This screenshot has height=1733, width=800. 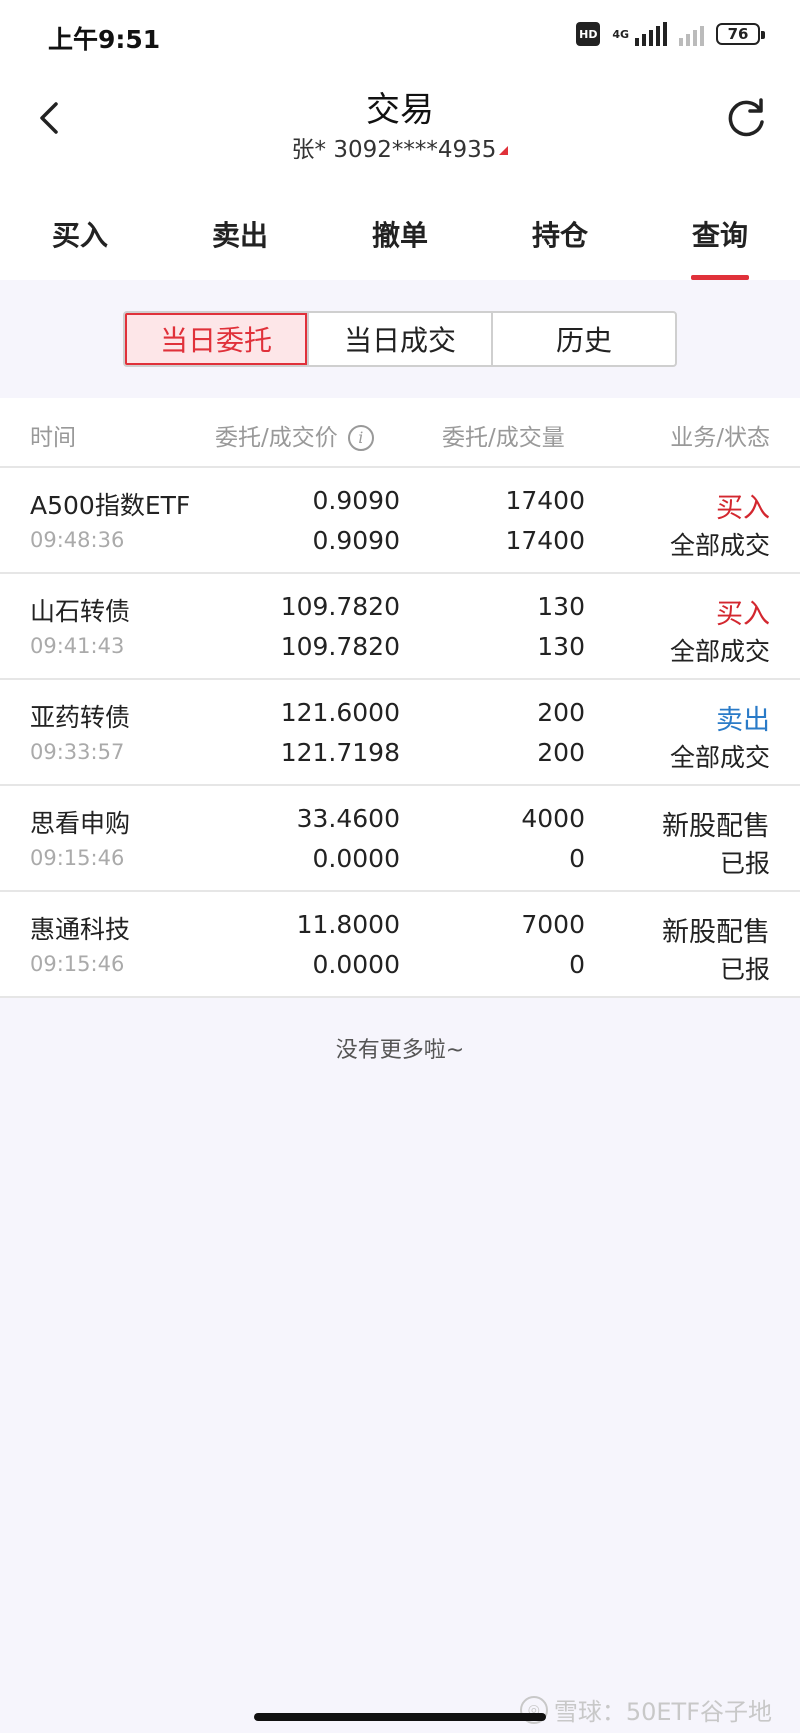 I want to click on col-qty: 委托/成交量, so click(x=503, y=438).